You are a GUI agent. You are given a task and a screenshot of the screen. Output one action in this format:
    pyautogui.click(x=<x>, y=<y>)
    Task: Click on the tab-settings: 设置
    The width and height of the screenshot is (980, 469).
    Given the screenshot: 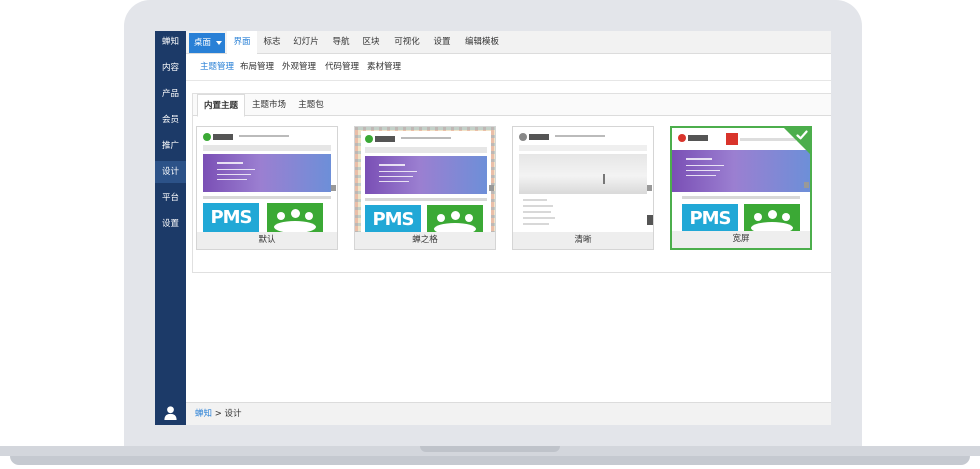 What is the action you would take?
    pyautogui.click(x=442, y=42)
    